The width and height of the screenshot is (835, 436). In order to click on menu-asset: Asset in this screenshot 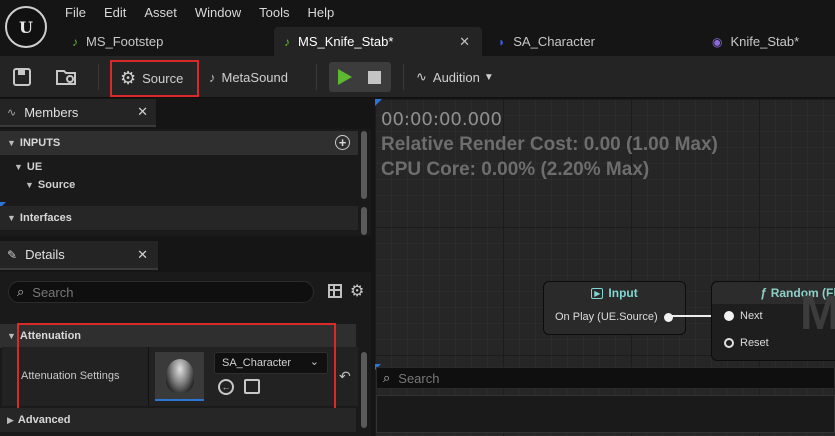, I will do `click(160, 13)`.